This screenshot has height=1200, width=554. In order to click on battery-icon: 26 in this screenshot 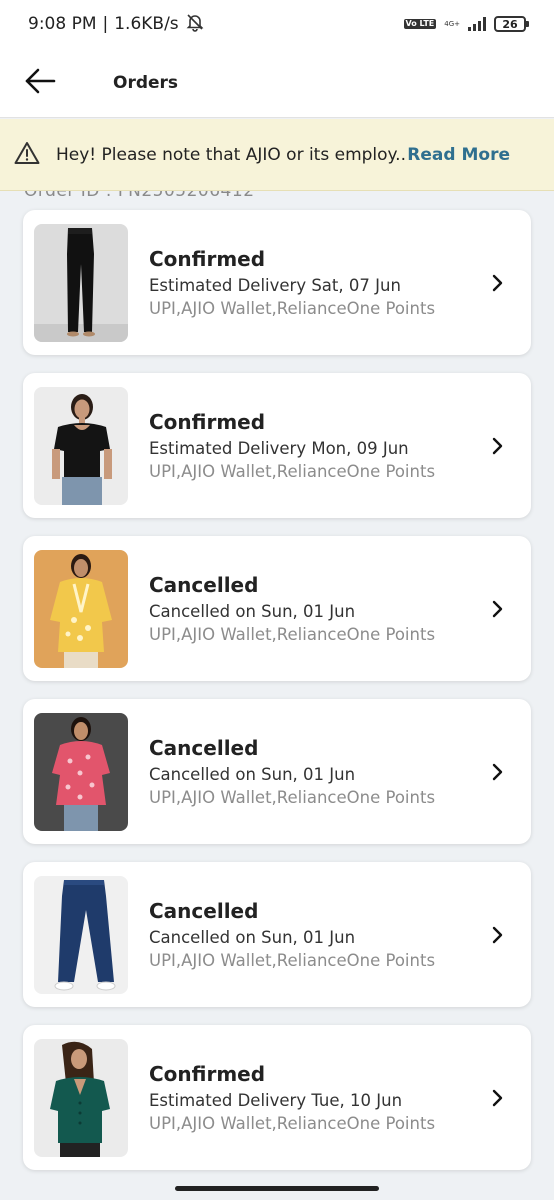, I will do `click(511, 24)`.